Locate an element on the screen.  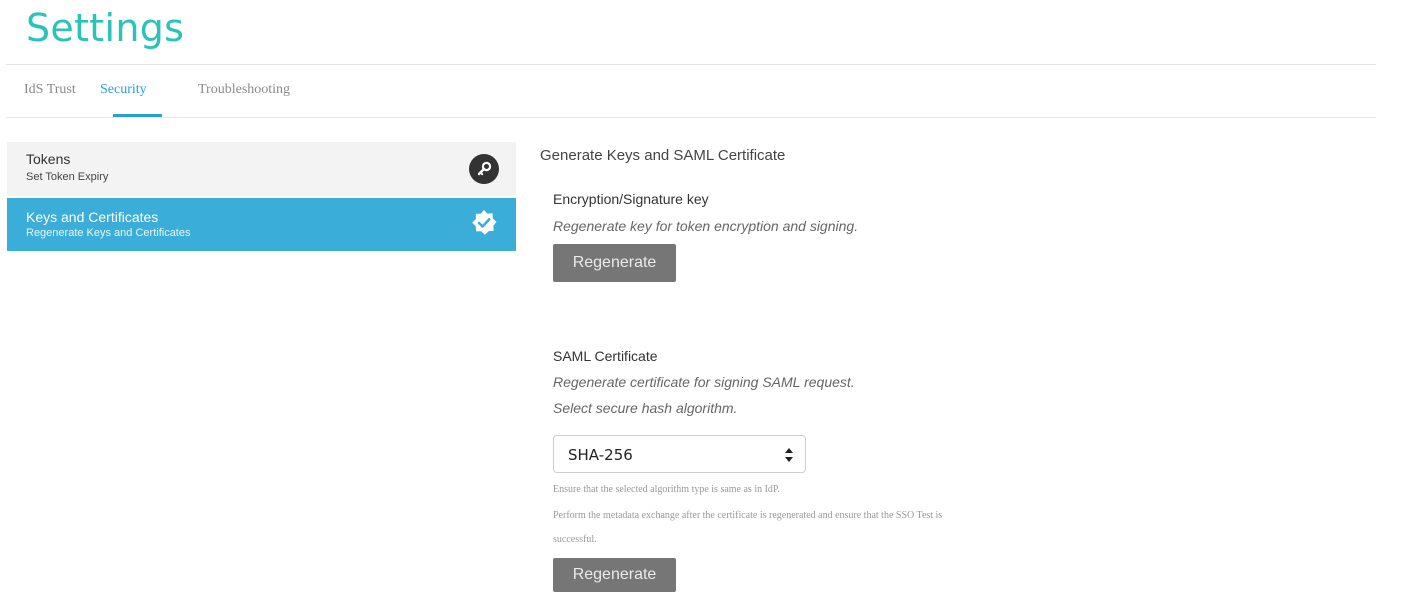
tab-ids-trust: IdS Trust is located at coordinates (50, 90).